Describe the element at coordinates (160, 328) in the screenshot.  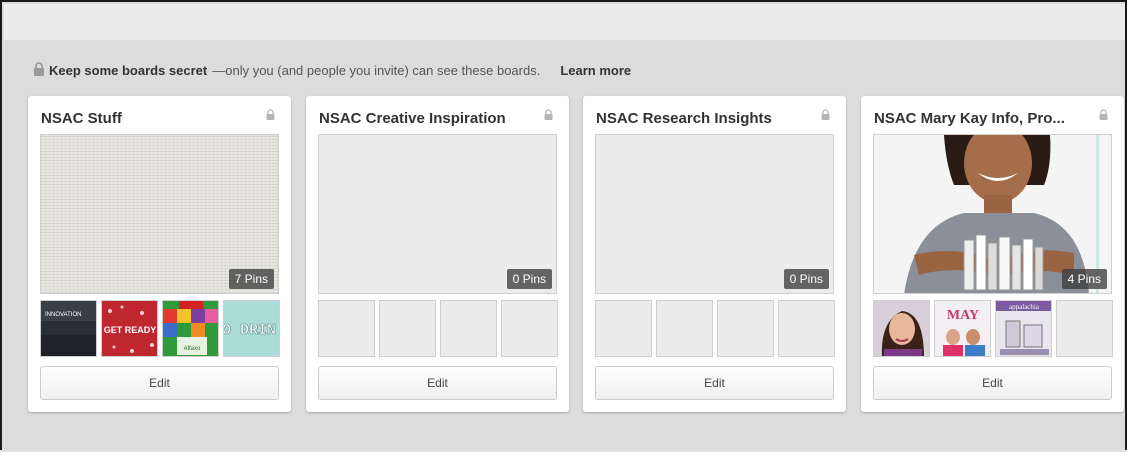
I see `board-thumbnails: INNOVATION GET READY Alfaxo O DRIN` at that location.